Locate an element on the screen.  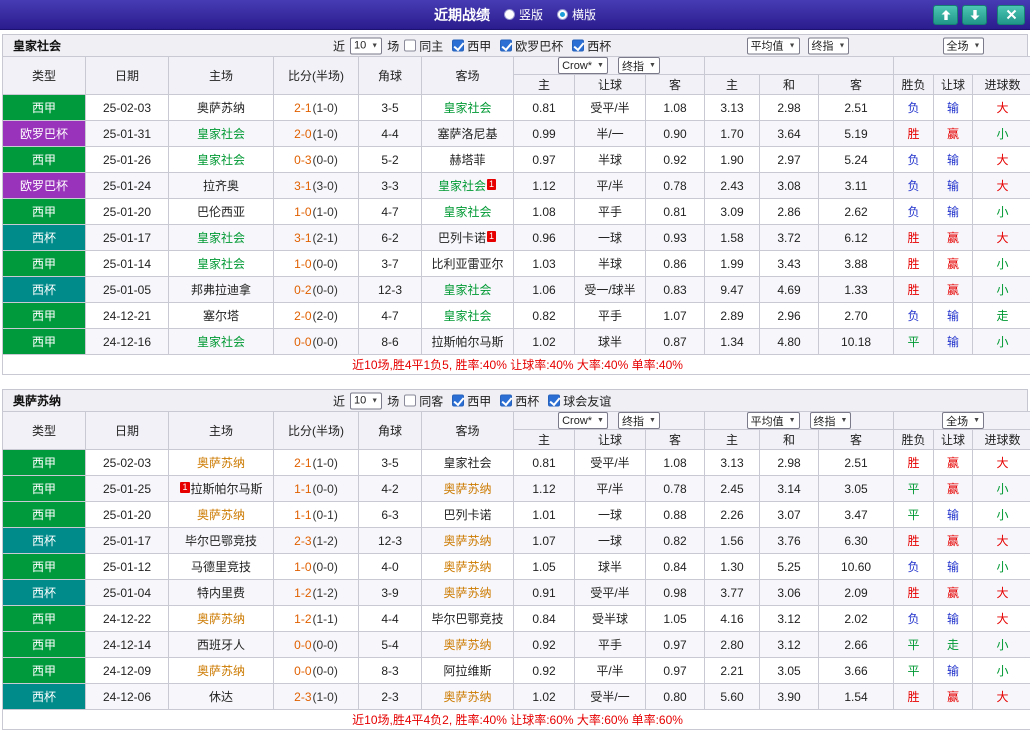
eu-home-odds: 1.90 is located at coordinates (732, 159).